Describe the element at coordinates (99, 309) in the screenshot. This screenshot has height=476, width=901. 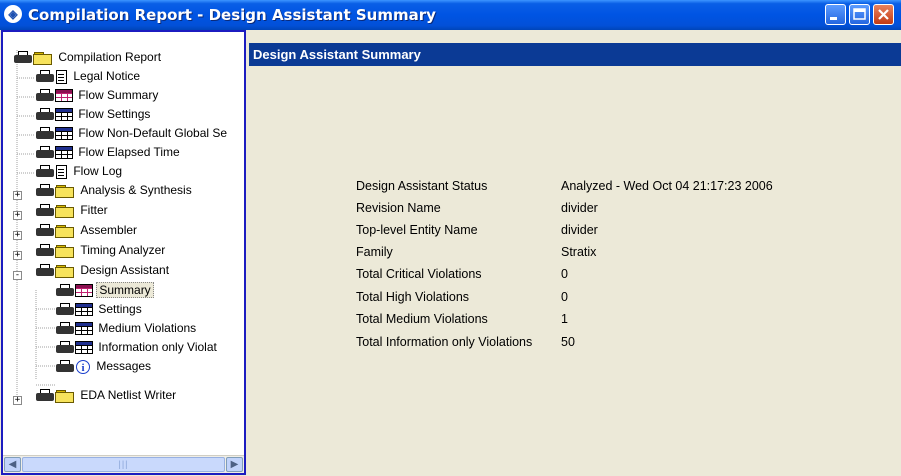
I see `tree-item-settings: Settings` at that location.